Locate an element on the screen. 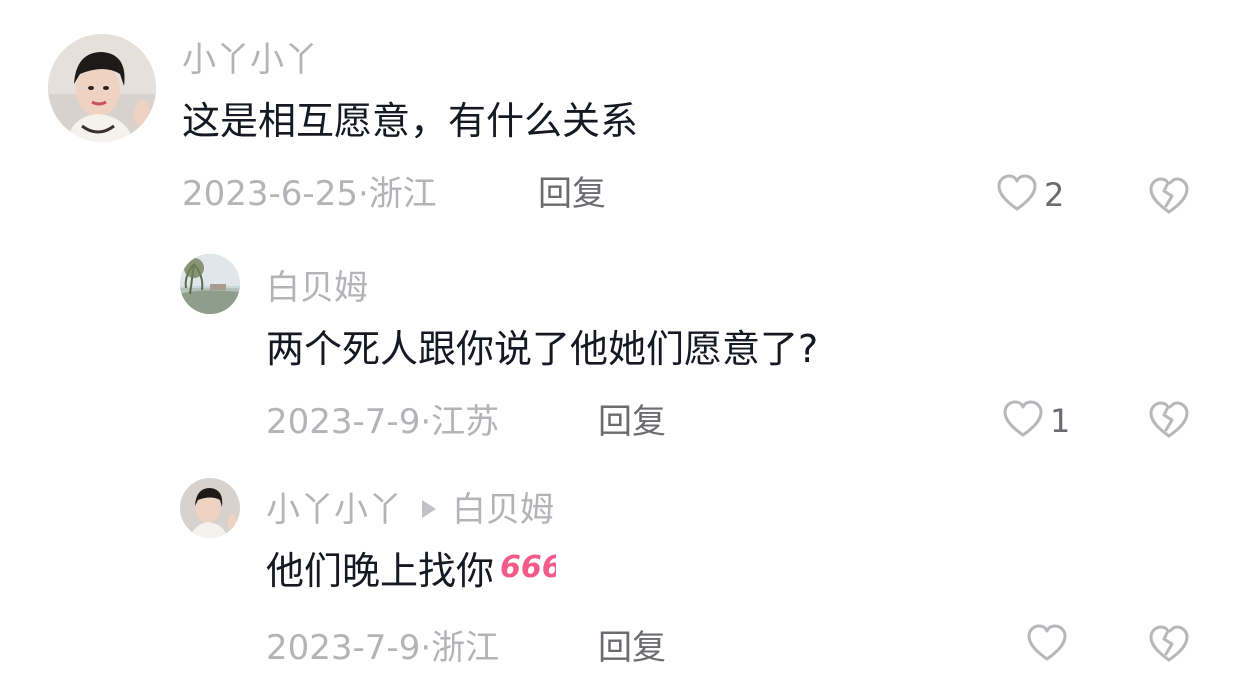 Image resolution: width=1242 pixels, height=684 pixels. dislike-button is located at coordinates (1169, 646).